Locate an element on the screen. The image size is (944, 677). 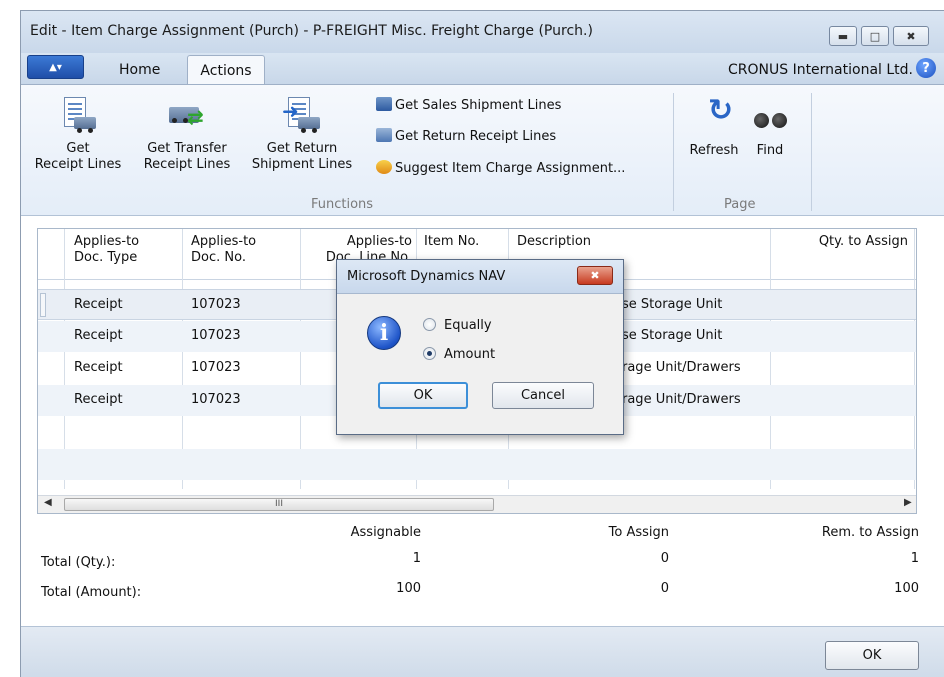
get-return-receipt-lines-label: Get Return Receipt Lines is located at coordinates (476, 136).